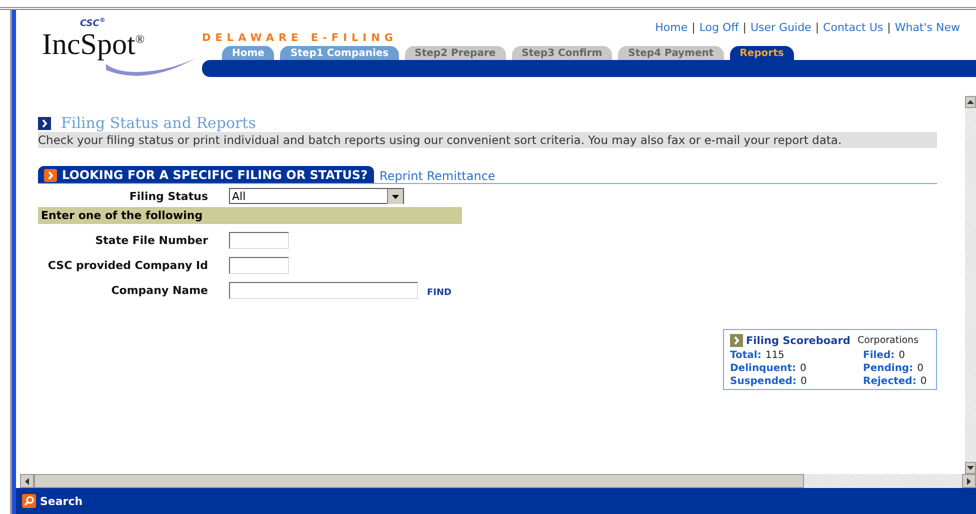 The height and width of the screenshot is (514, 976). Describe the element at coordinates (439, 293) in the screenshot. I see `find-link: FIND` at that location.